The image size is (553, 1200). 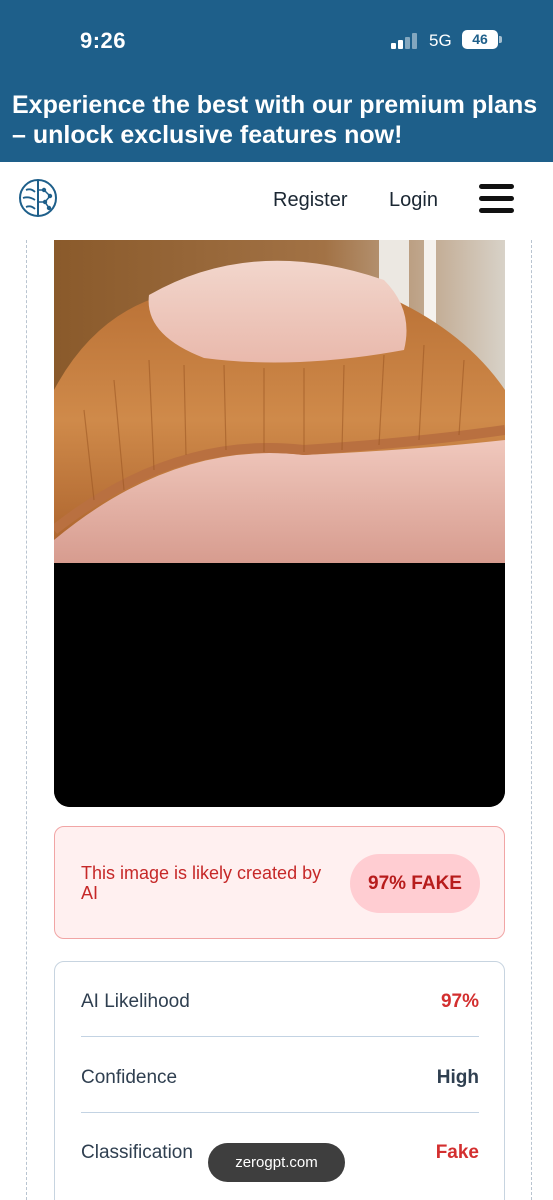 I want to click on stat-label: Confidence, so click(x=129, y=1077).